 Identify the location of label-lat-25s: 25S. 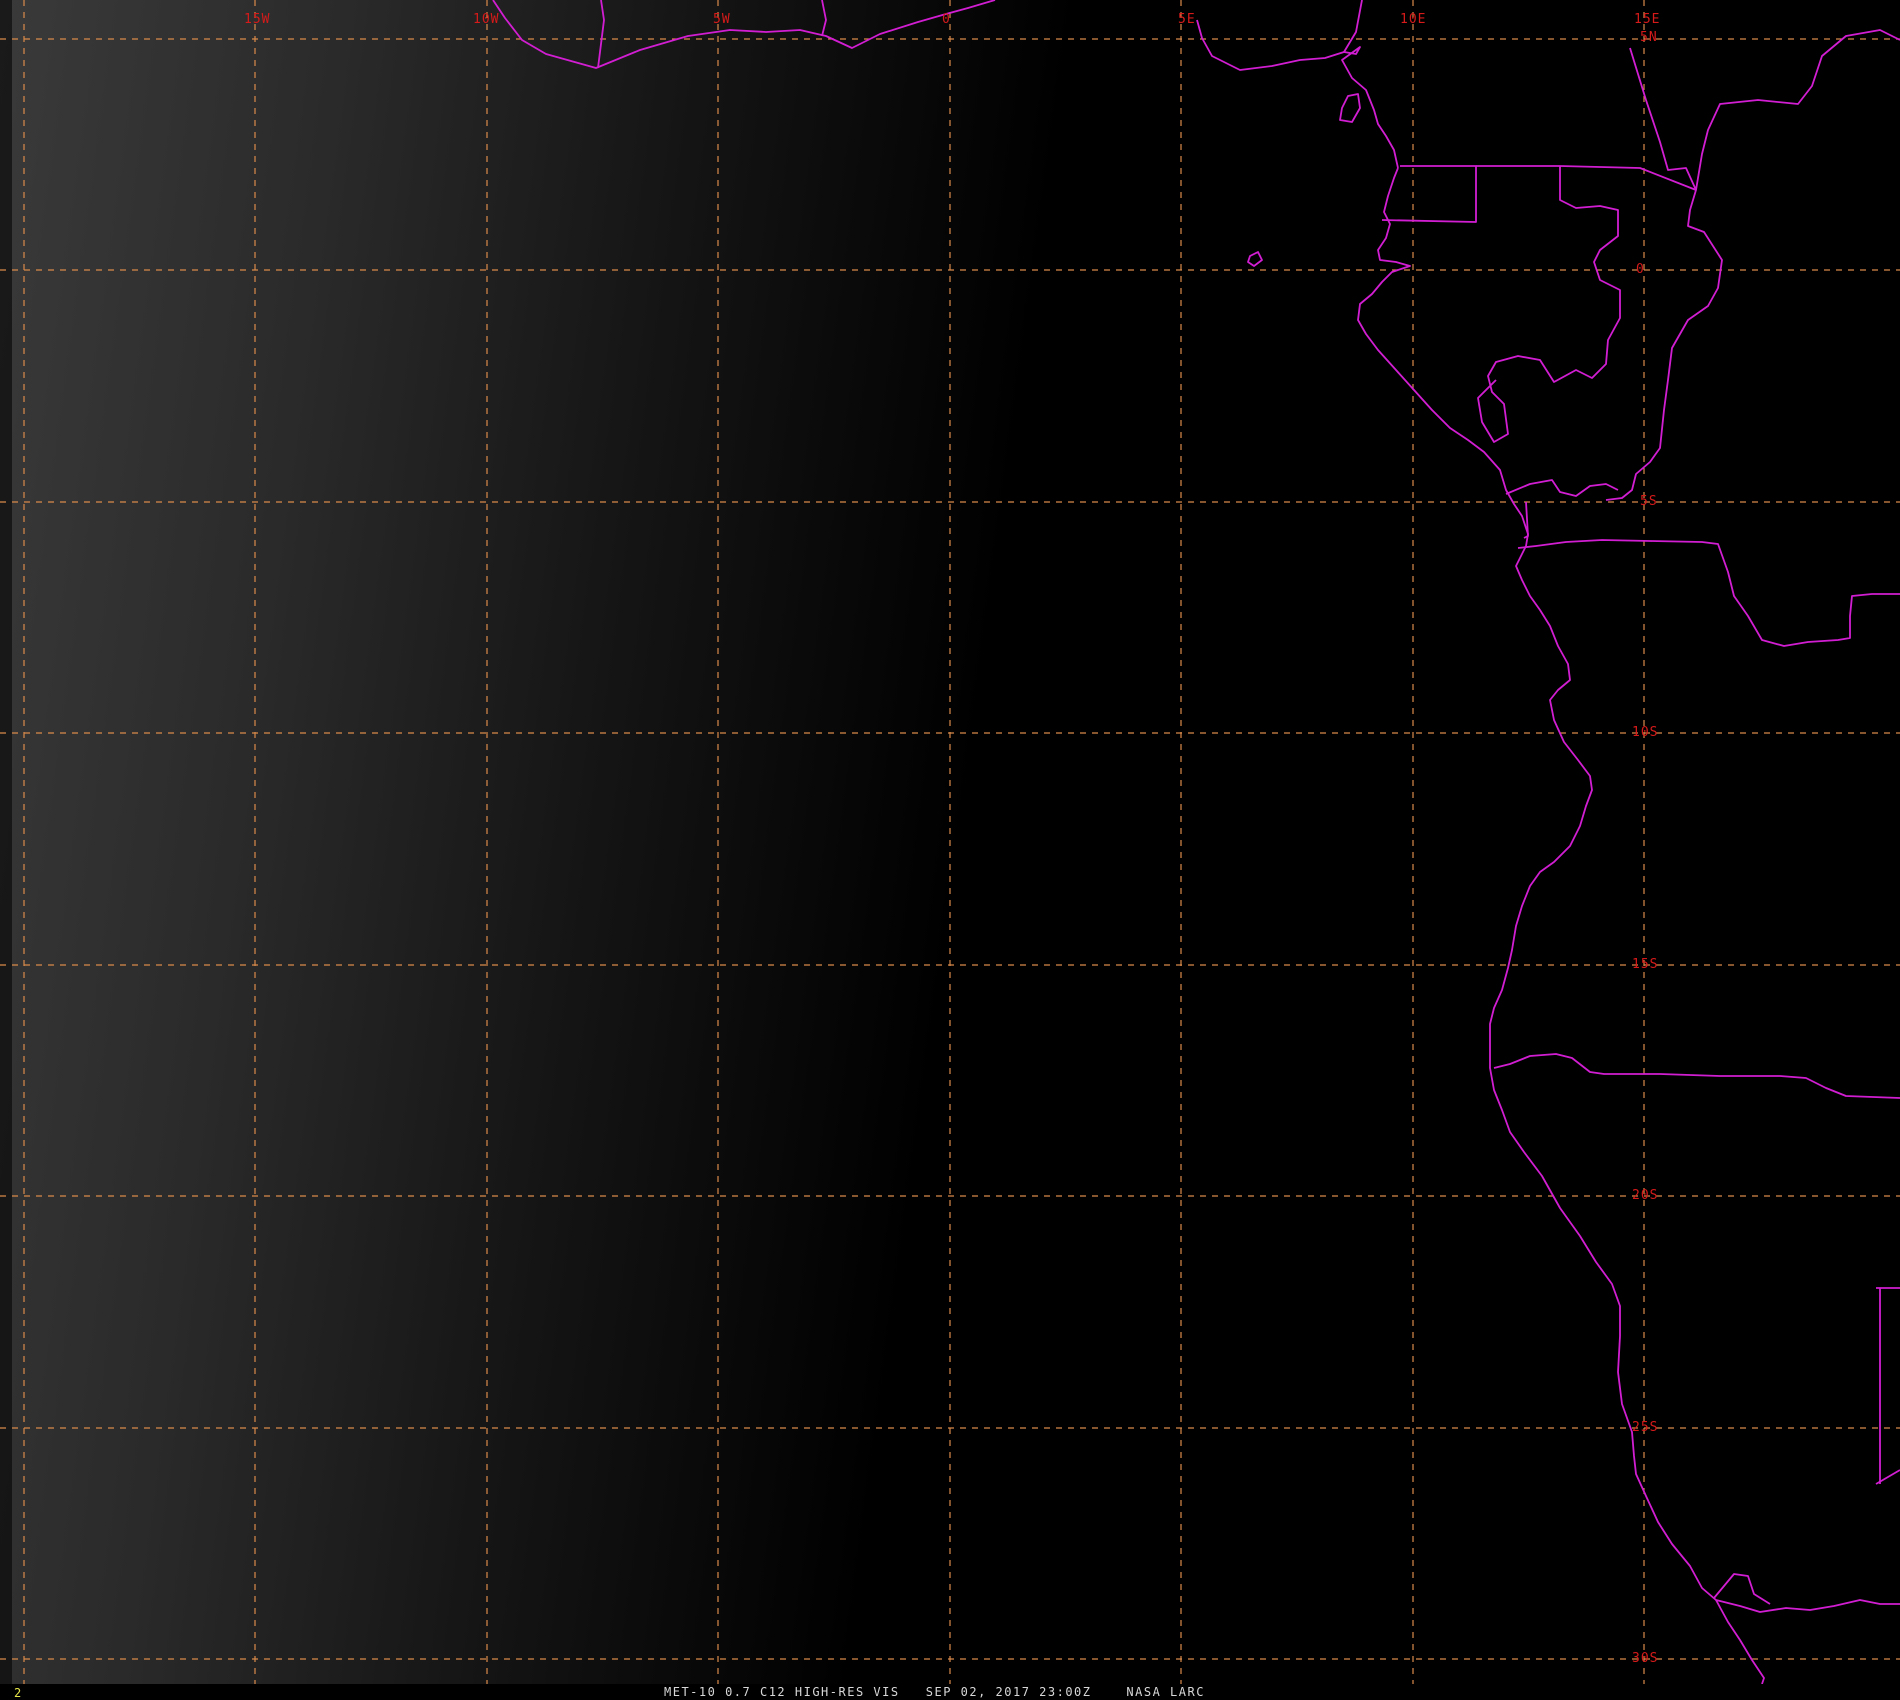
(1645, 1427).